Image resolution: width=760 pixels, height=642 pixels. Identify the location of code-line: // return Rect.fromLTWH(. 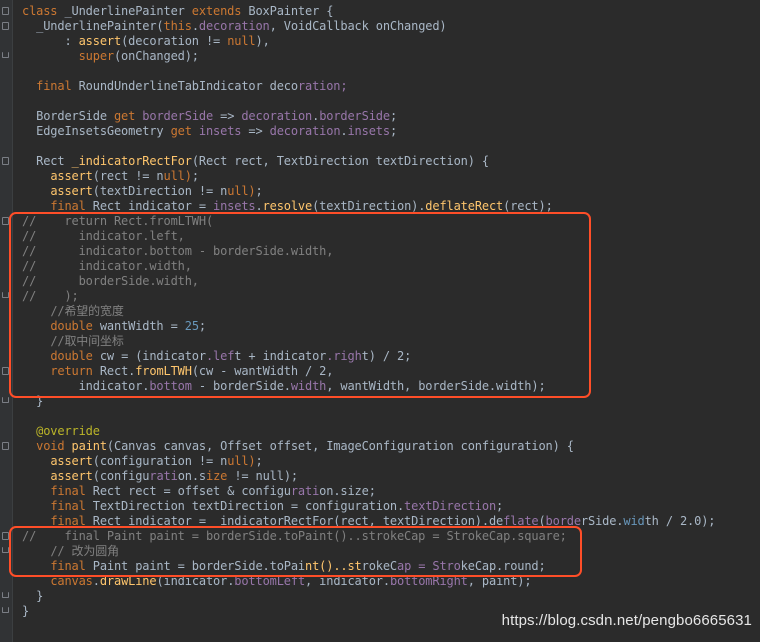
(118, 221).